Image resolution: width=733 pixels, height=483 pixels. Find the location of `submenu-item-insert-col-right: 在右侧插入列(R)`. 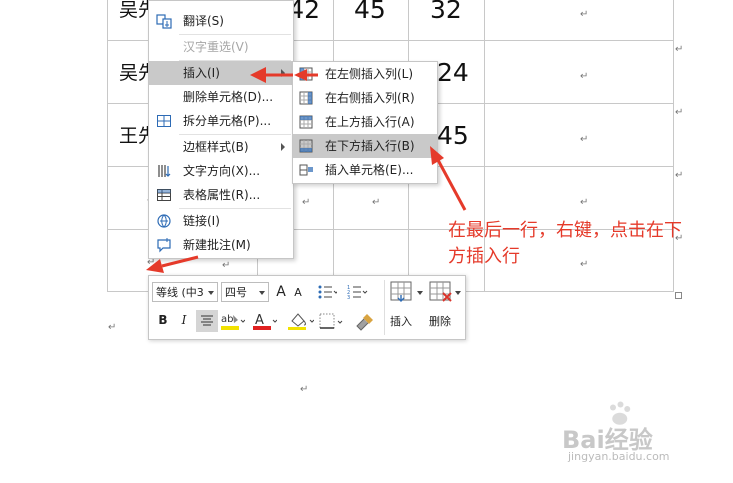

submenu-item-insert-col-right: 在右侧插入列(R) is located at coordinates (365, 98).